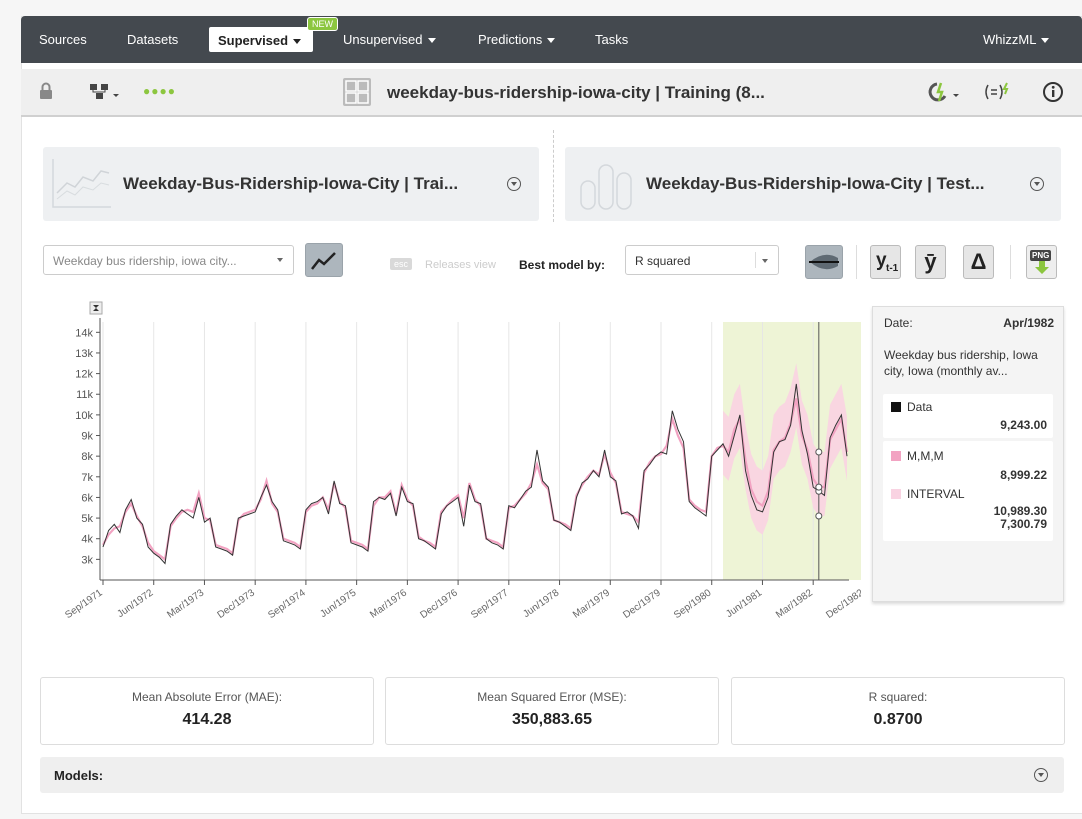 The image size is (1082, 819). Describe the element at coordinates (490, 604) in the screenshot. I see `x-tick-label: Sep/1977` at that location.